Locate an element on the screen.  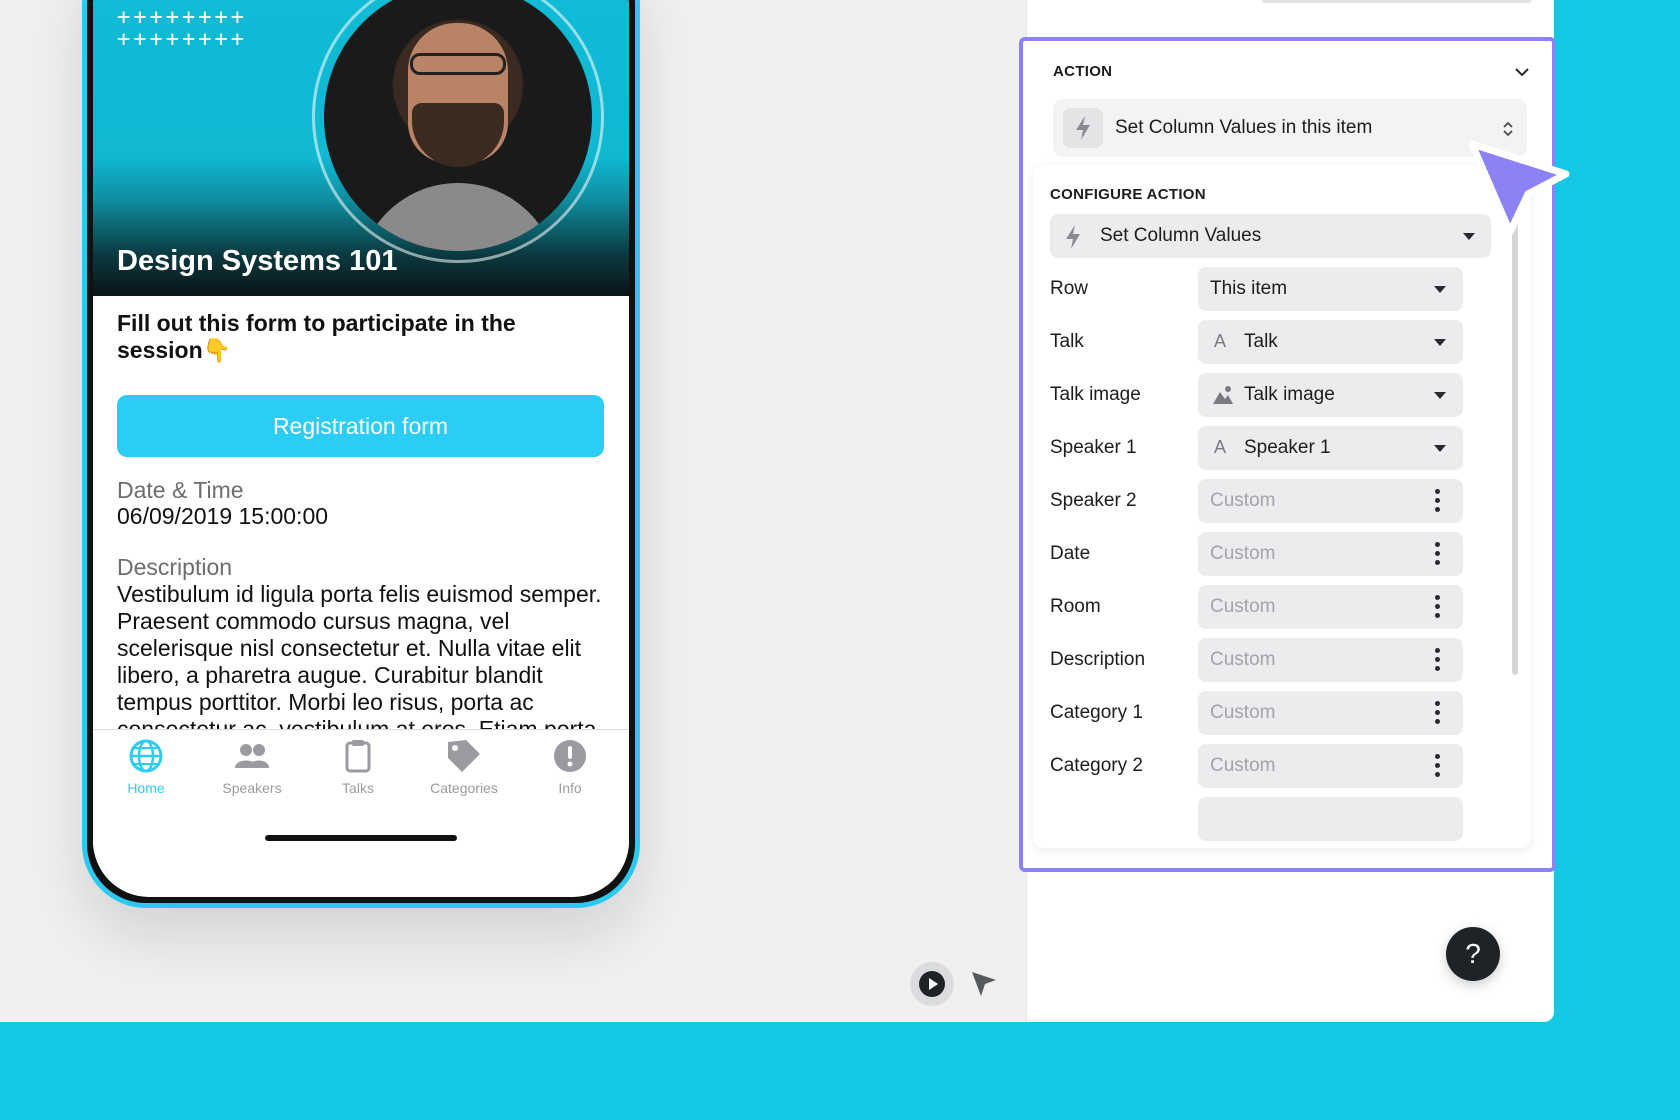
column-name: Row is located at coordinates (1069, 288).